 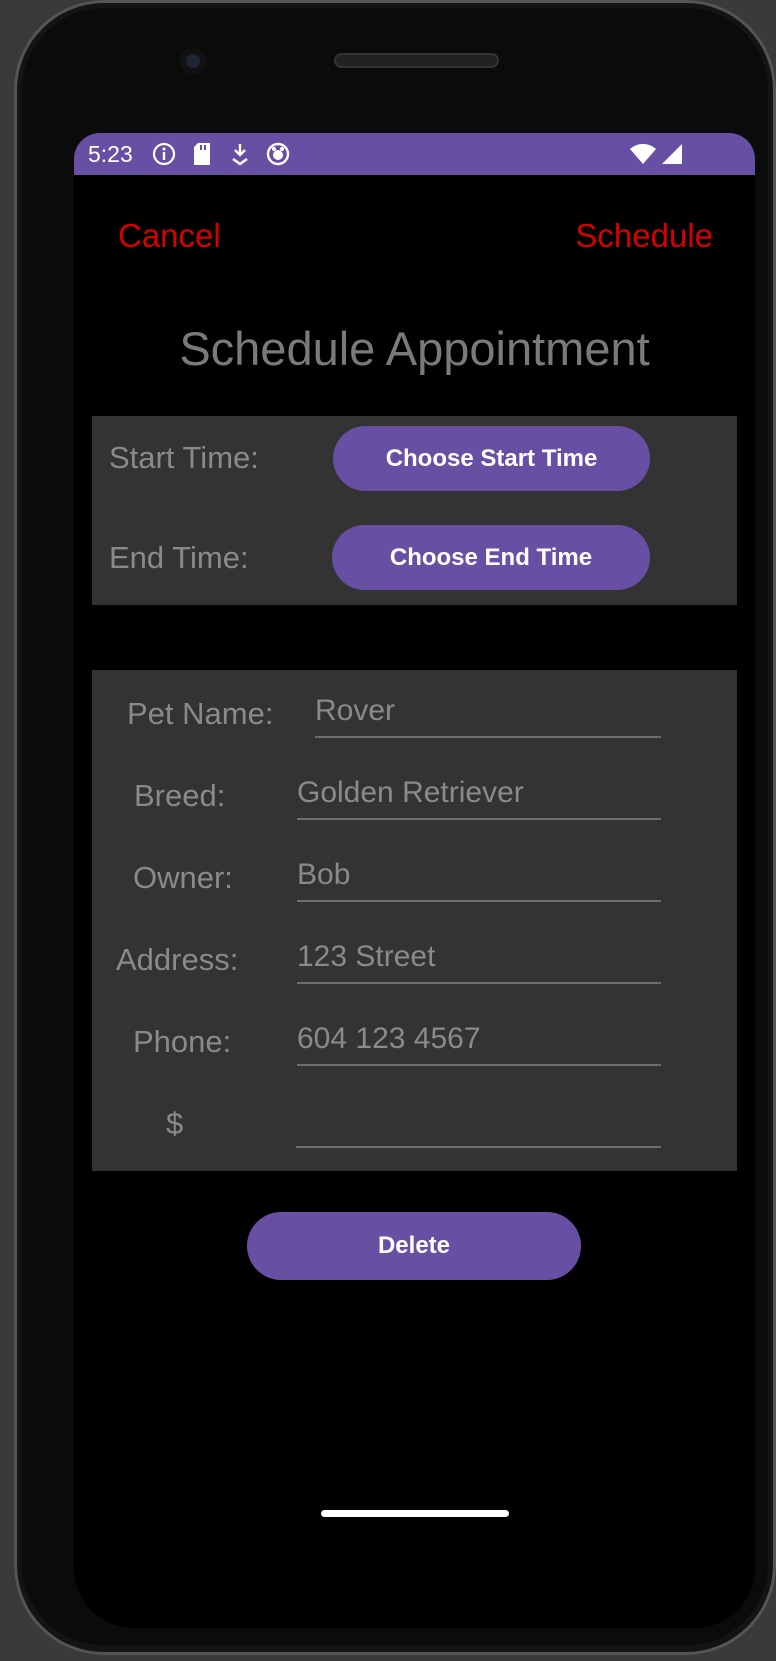 I want to click on phone-field: 604 123 4567, so click(x=479, y=1041).